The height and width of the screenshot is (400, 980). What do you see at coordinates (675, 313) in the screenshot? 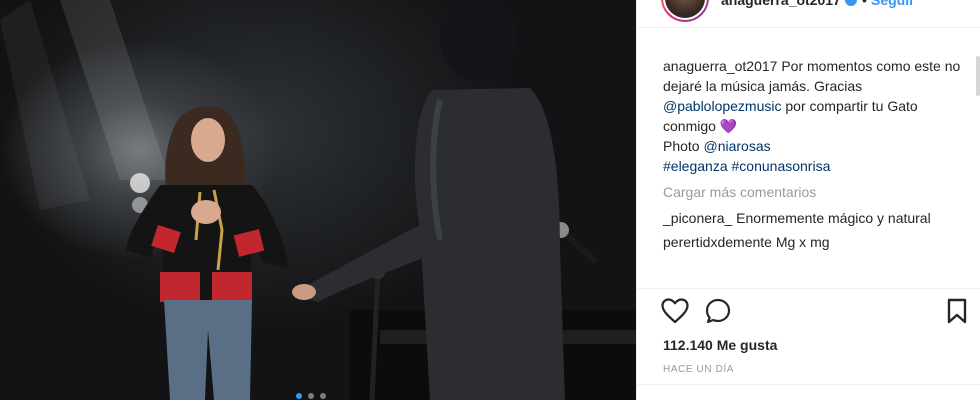
I see `heart-icon` at bounding box center [675, 313].